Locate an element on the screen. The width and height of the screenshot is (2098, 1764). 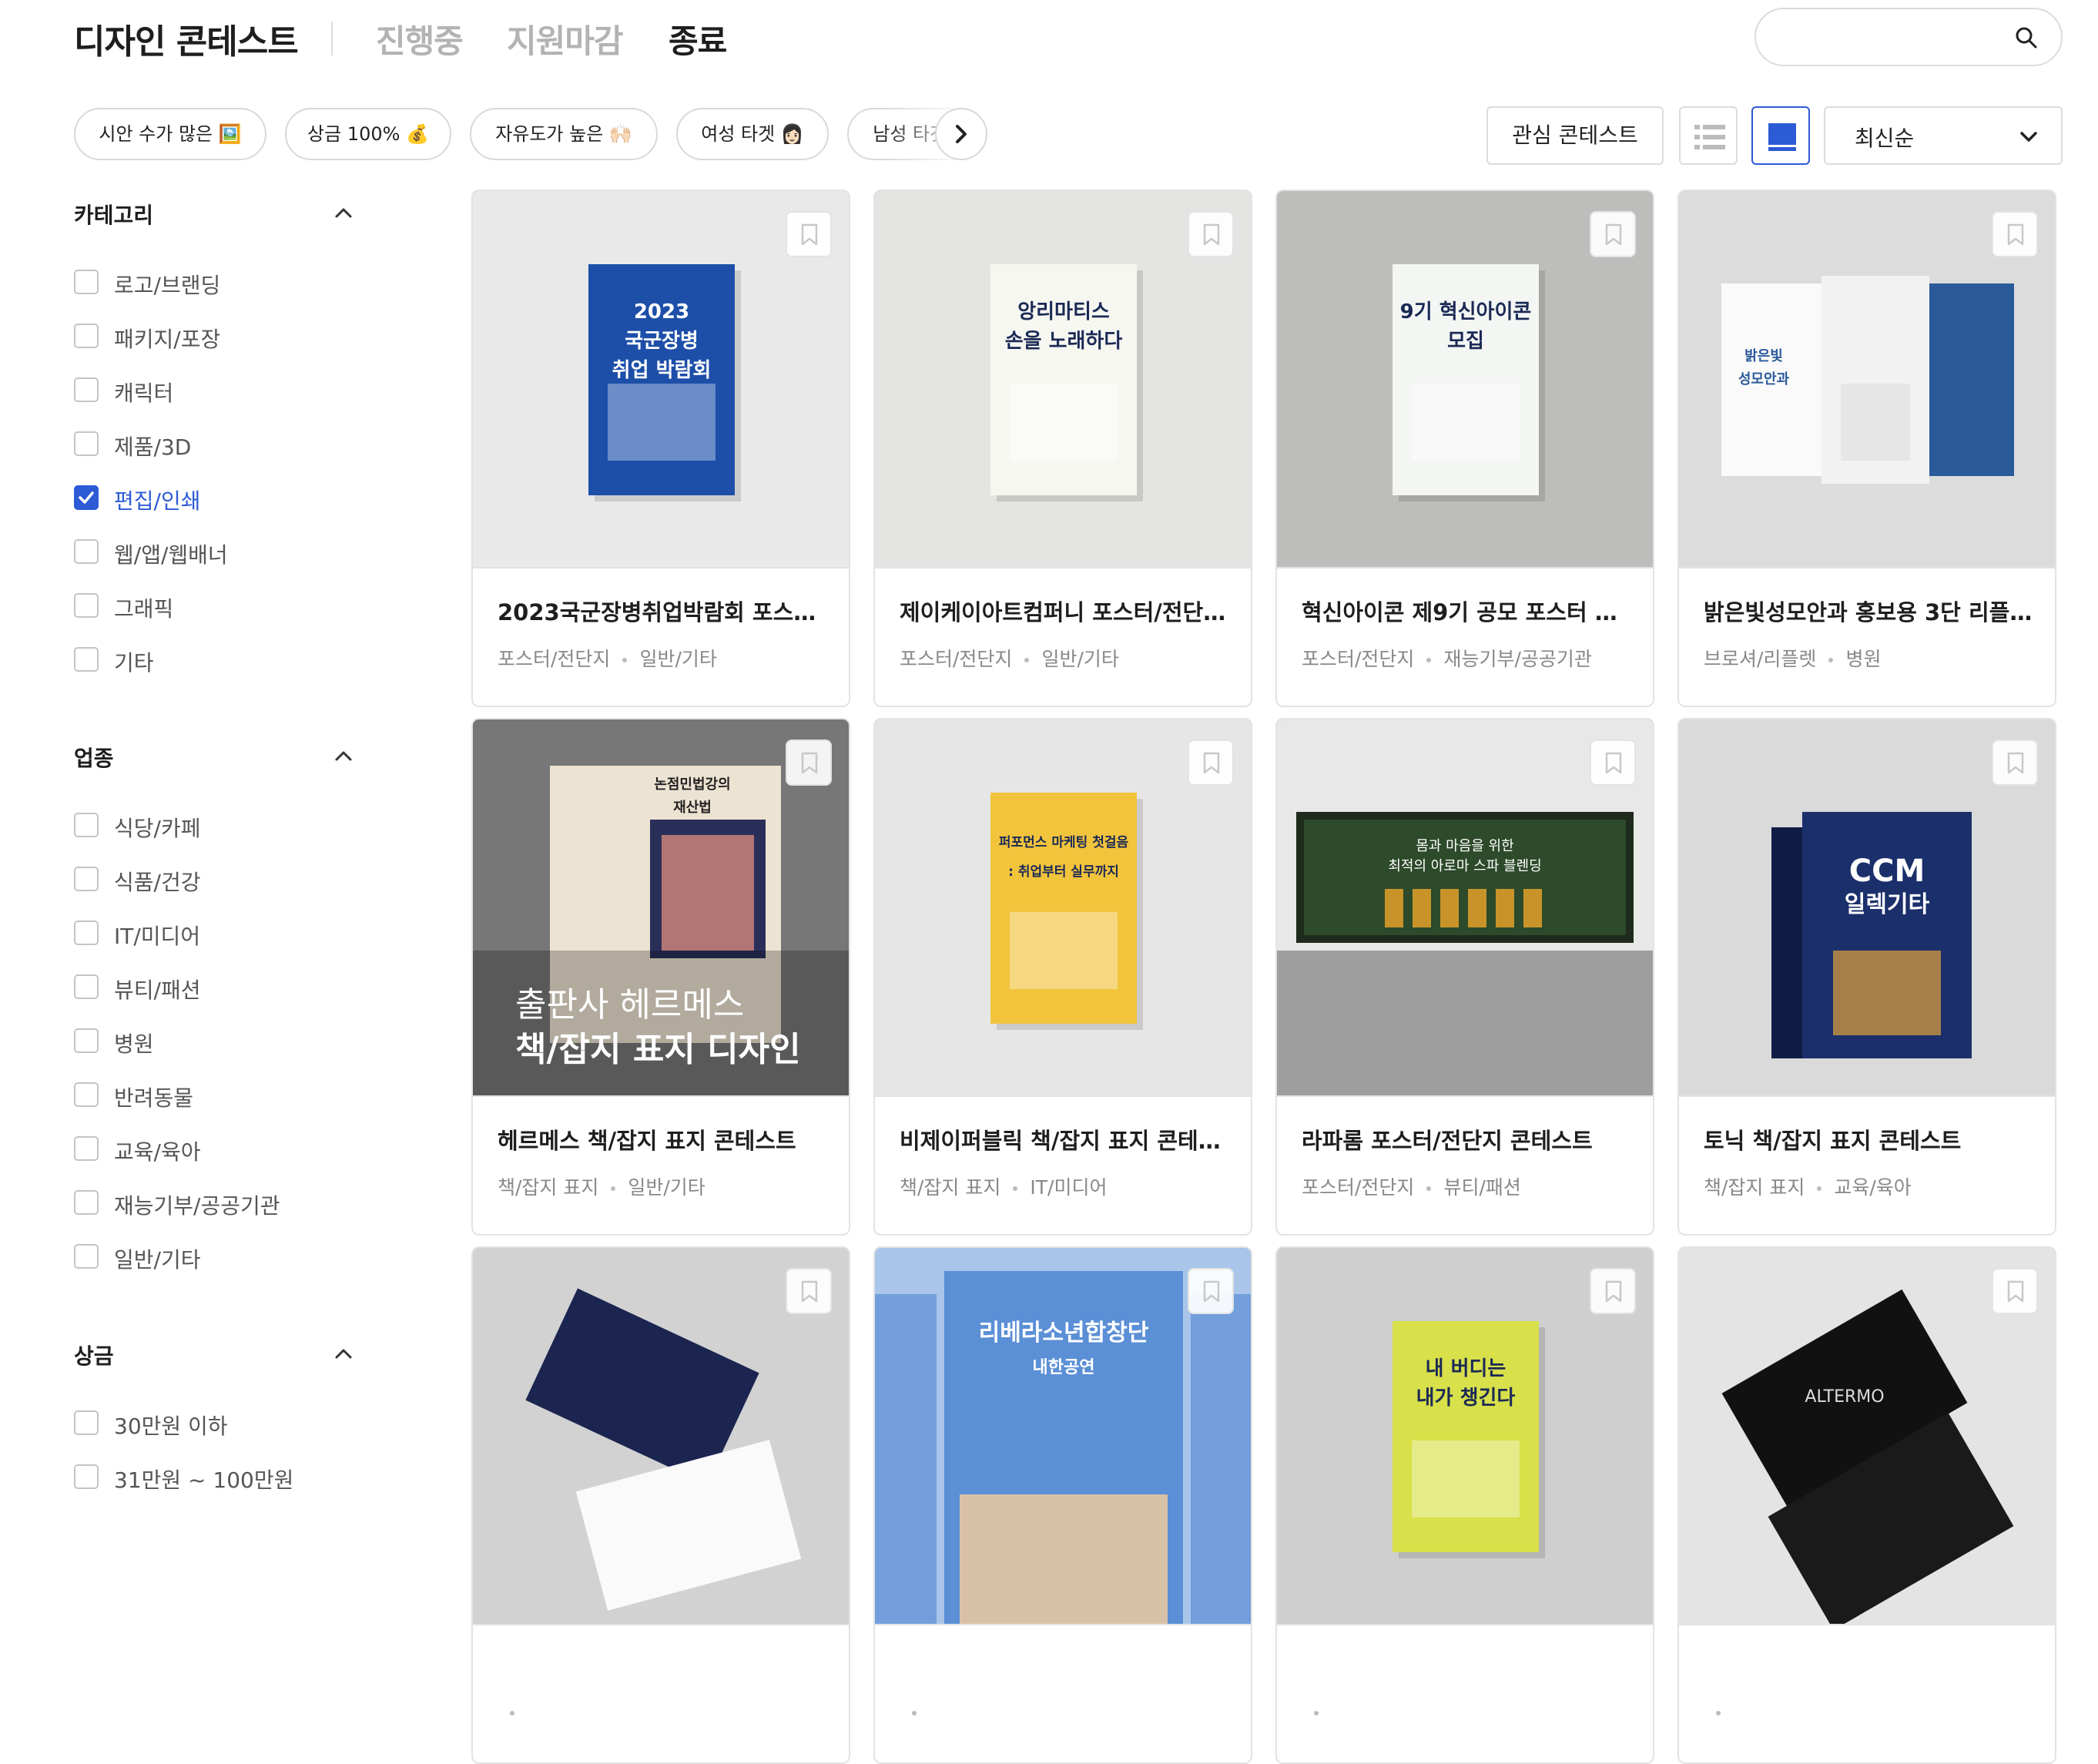
card-title: 비제이퍼블릭 책/잡지 표지 콘테스트 is located at coordinates (1065, 1139).